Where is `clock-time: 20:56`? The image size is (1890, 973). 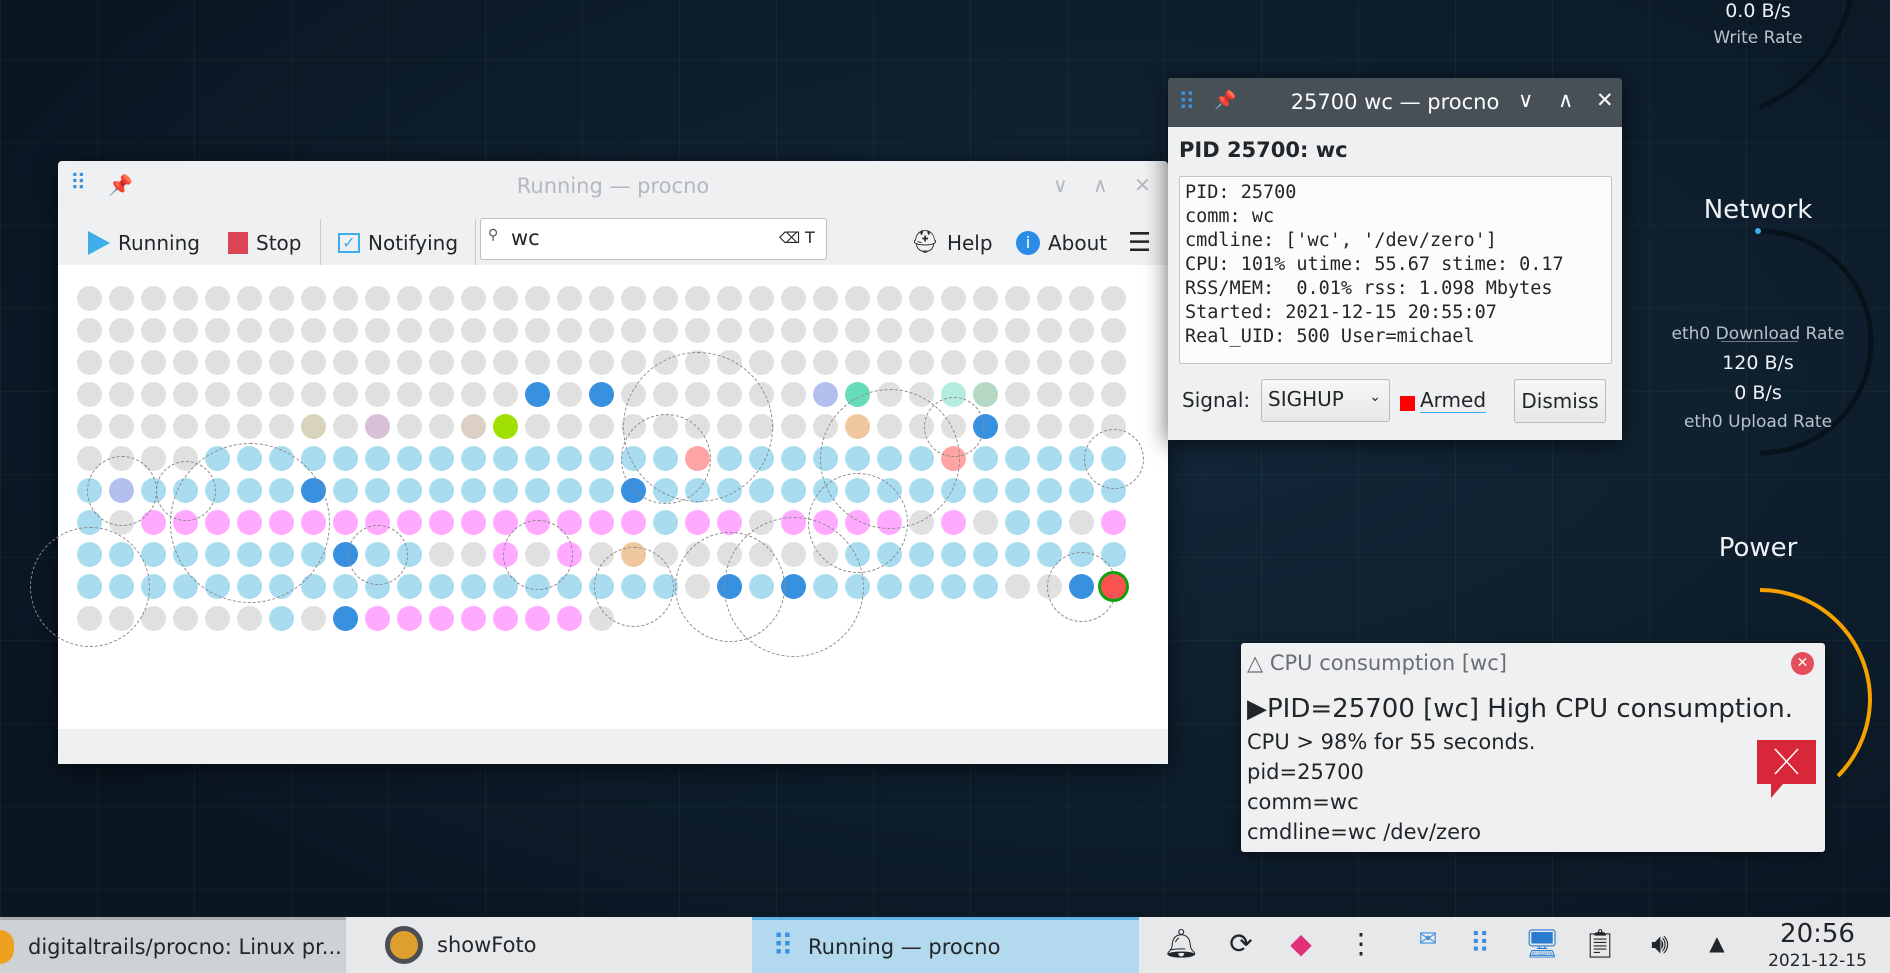 clock-time: 20:56 is located at coordinates (1817, 934).